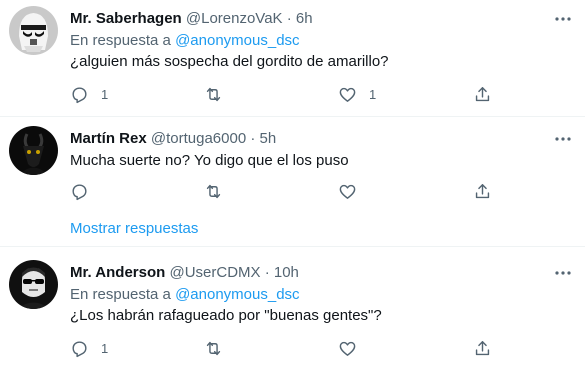 Image resolution: width=585 pixels, height=369 pixels. I want to click on timestamp: 6h, so click(304, 18).